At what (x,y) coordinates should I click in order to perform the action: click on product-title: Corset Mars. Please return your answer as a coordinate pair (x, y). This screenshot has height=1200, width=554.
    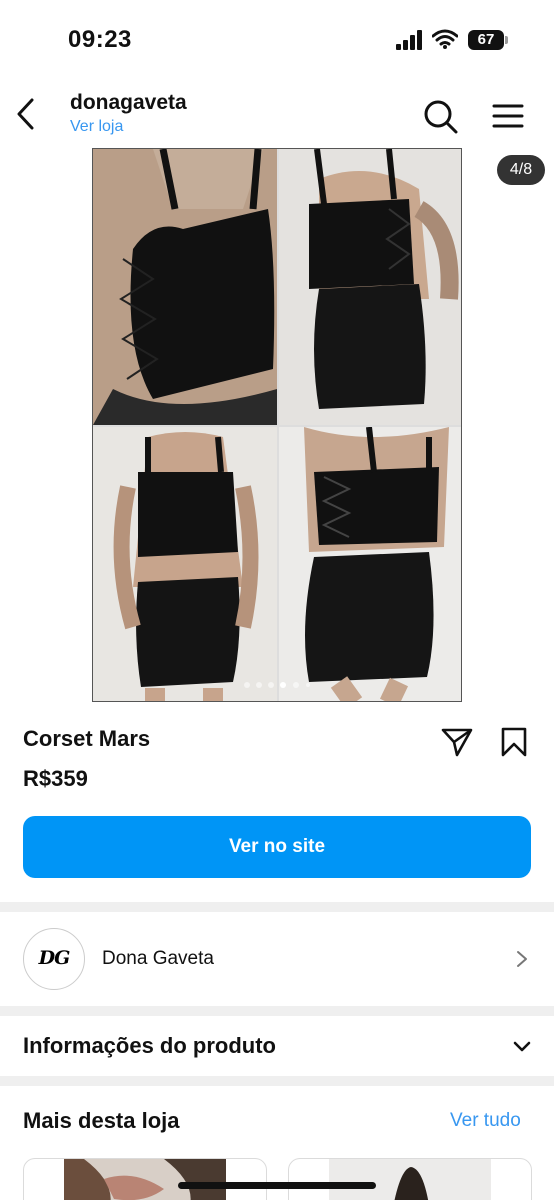
    Looking at the image, I should click on (87, 738).